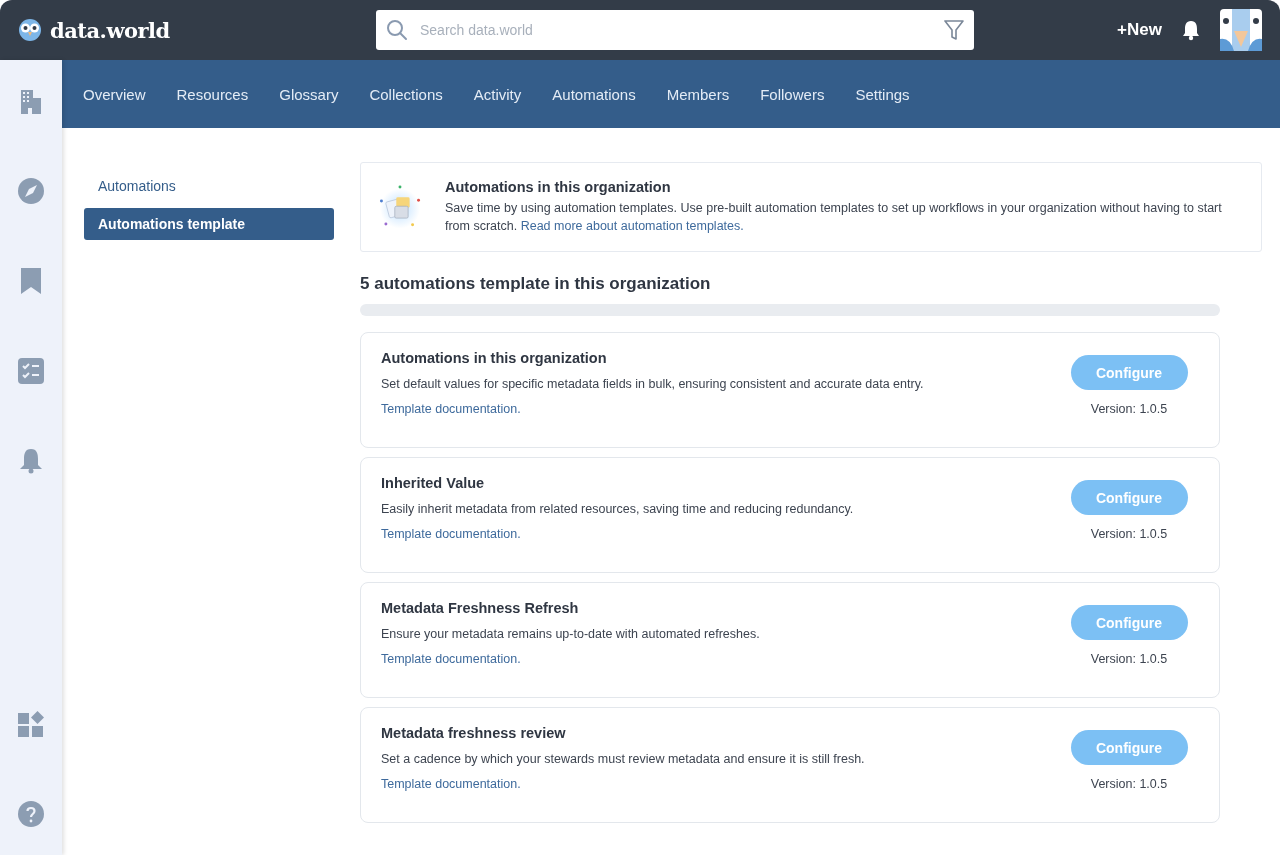 The height and width of the screenshot is (855, 1280). Describe the element at coordinates (31, 101) in the screenshot. I see `building-icon` at that location.